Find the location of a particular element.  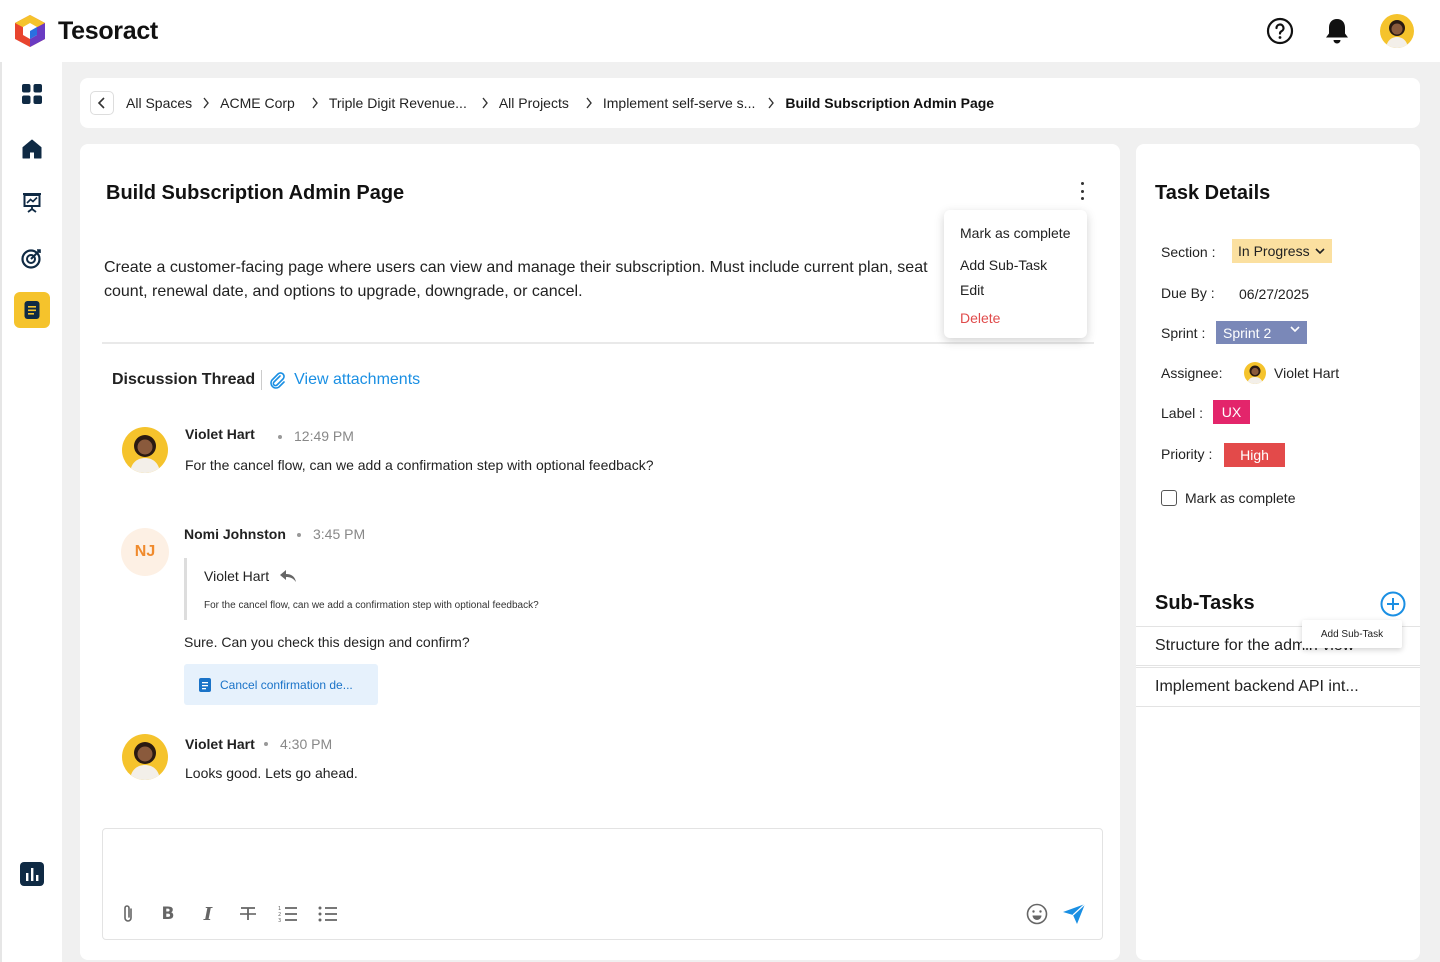

thread-title: Discussion Thread is located at coordinates (184, 379).